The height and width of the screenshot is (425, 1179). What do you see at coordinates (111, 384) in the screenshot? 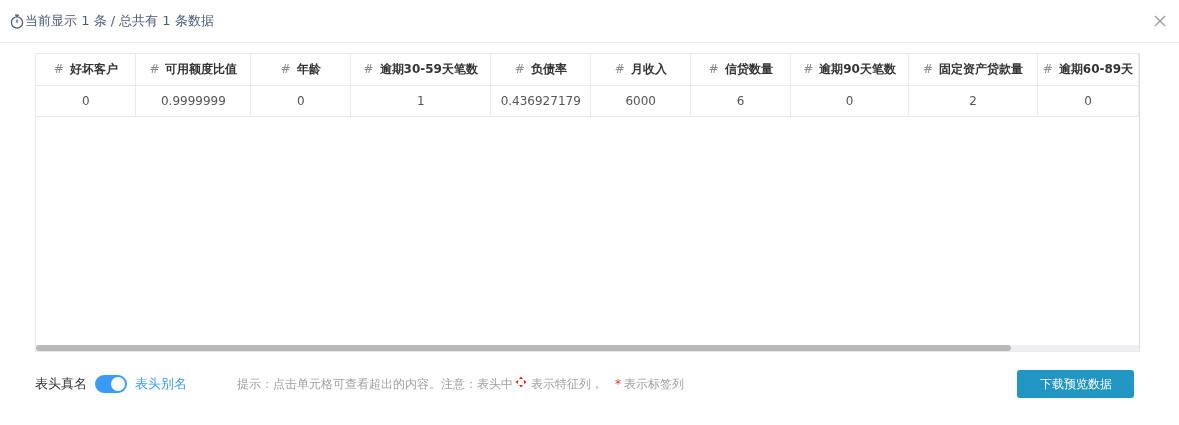
I see `header-alias-switch` at bounding box center [111, 384].